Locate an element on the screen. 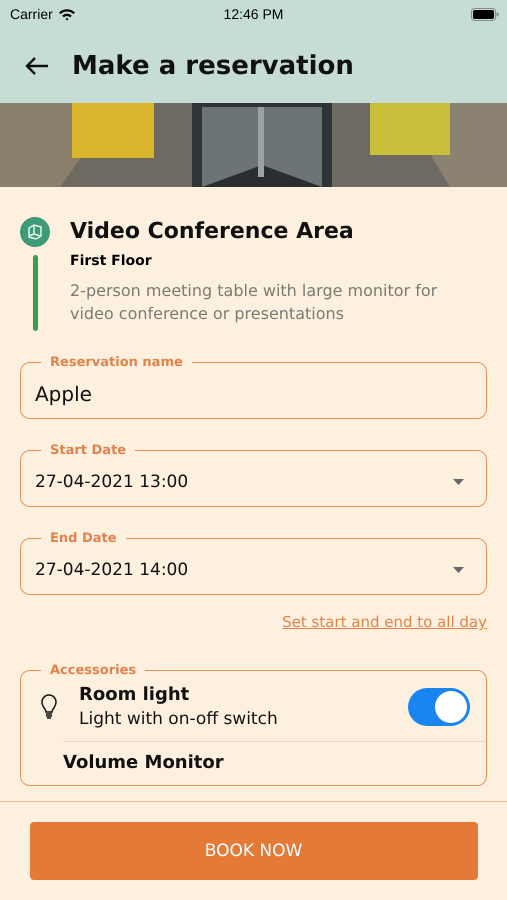 The width and height of the screenshot is (507, 900). date-dropdown: Start Date 27-04-2021 13:00 is located at coordinates (253, 475).